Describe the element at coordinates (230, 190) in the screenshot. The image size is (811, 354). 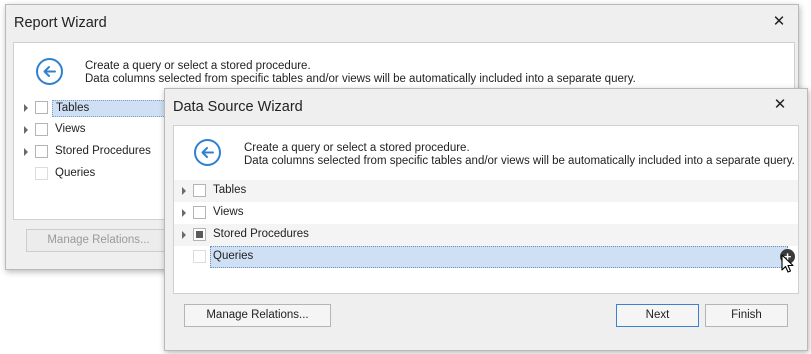
I see `tree-item-label: Tables` at that location.